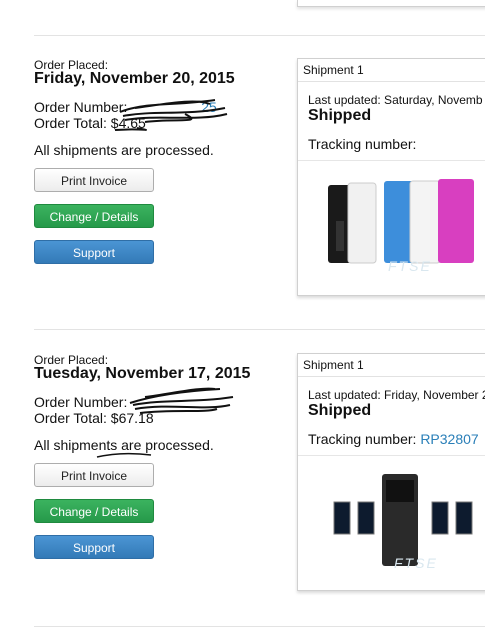 The image size is (485, 630). Describe the element at coordinates (209, 107) in the screenshot. I see `order-number-link: 25` at that location.